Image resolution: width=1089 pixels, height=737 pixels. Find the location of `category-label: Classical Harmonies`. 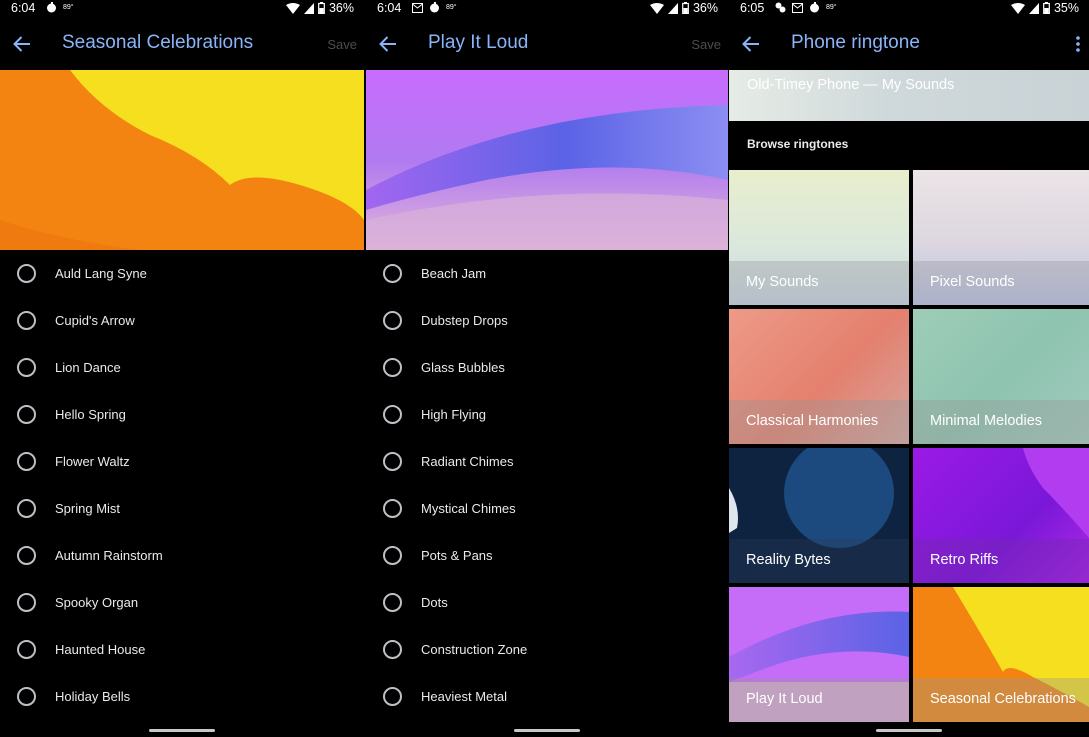

category-label: Classical Harmonies is located at coordinates (812, 421).